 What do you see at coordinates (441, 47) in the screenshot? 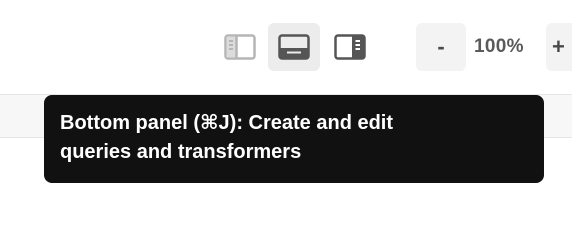
I see `zoom-out-button: -` at bounding box center [441, 47].